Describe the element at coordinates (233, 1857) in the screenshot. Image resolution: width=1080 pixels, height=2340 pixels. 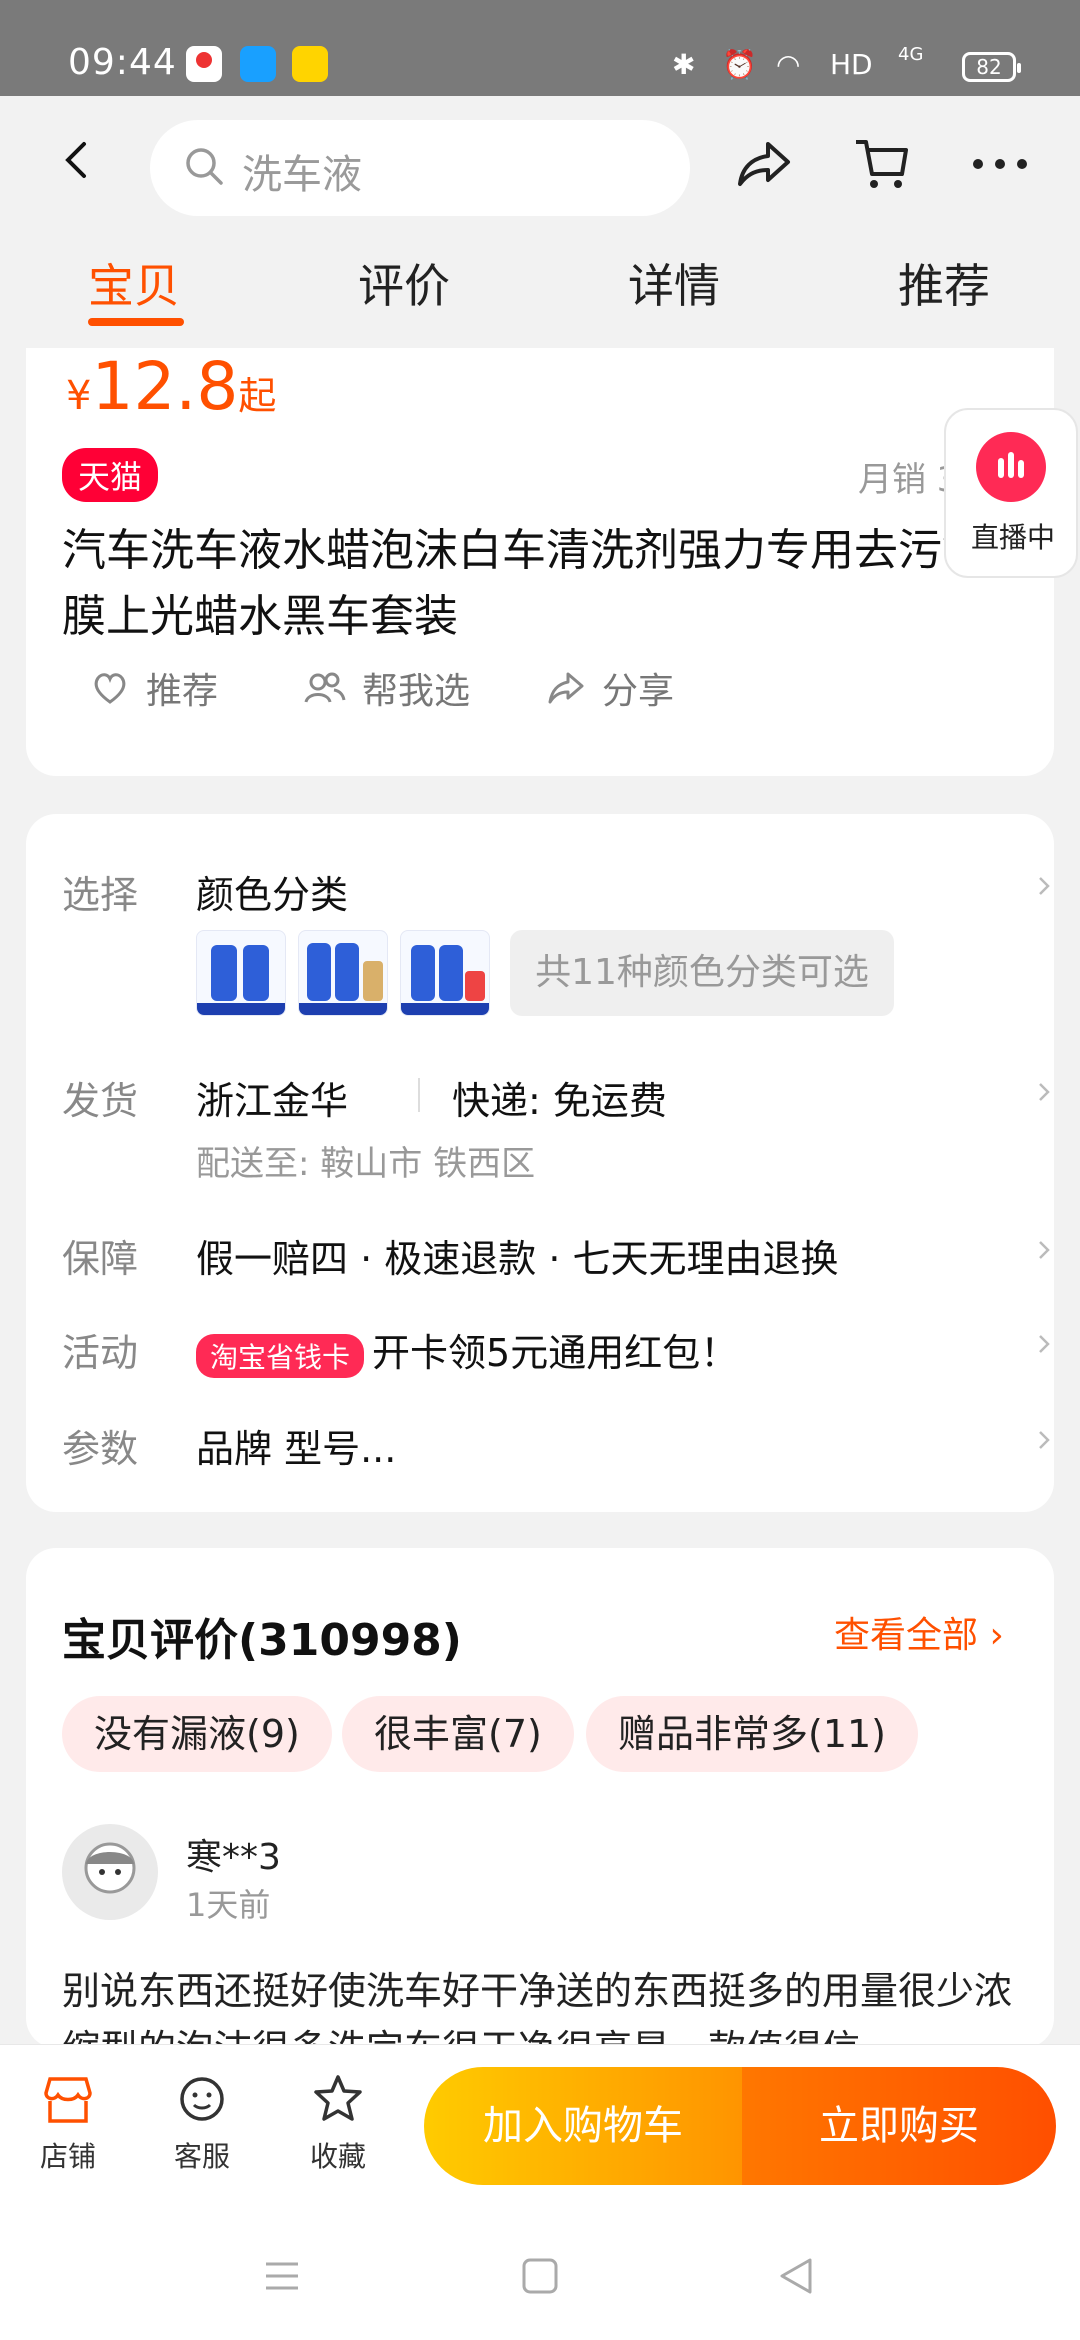
I see `reviewer-name: 寒**3` at that location.